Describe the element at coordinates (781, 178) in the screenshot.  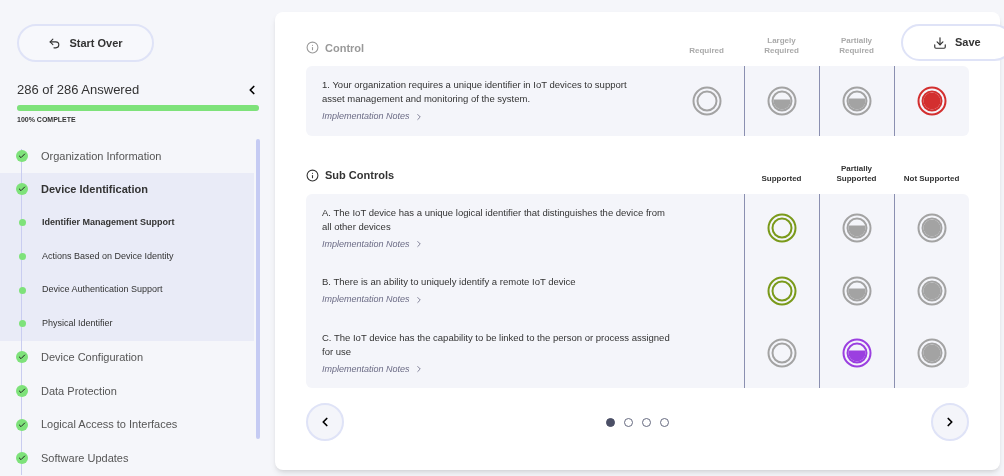
I see `column-header: Supported` at that location.